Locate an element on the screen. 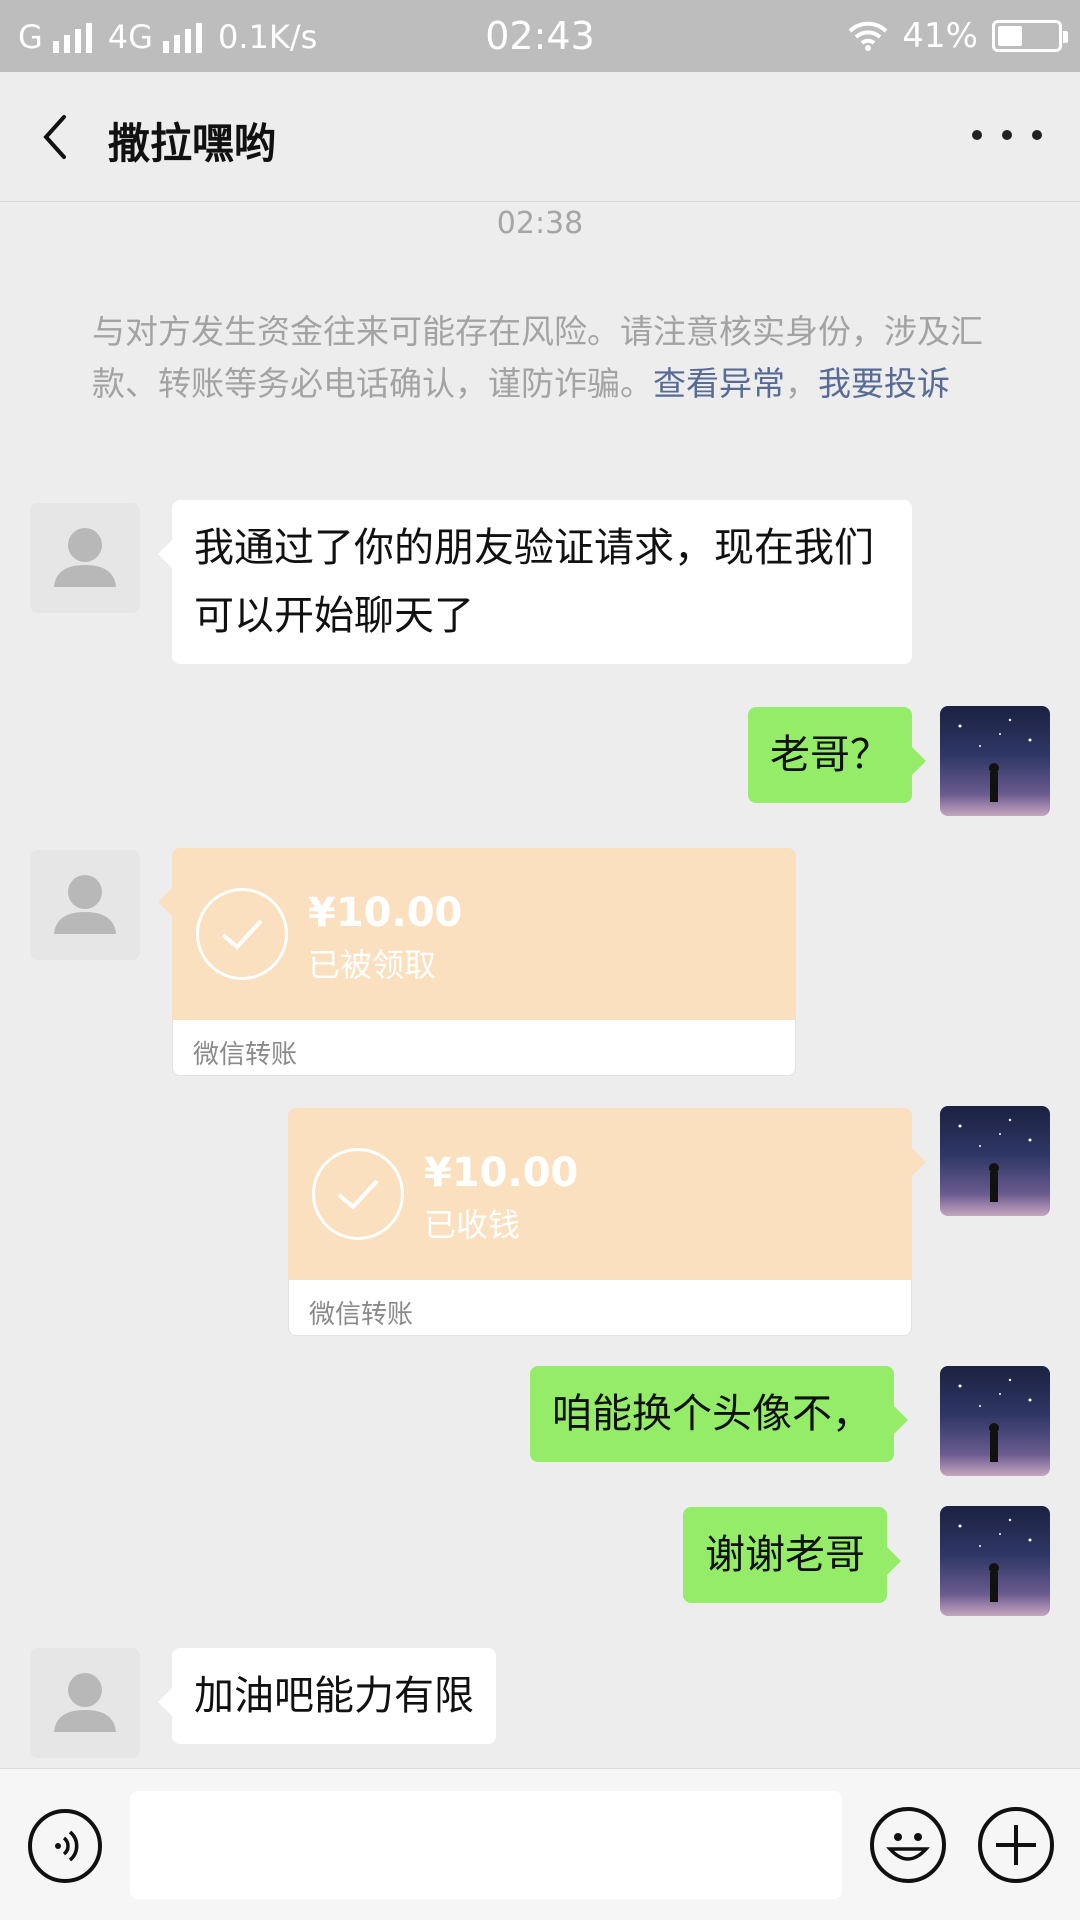 Image resolution: width=1080 pixels, height=1920 pixels. status-right: 41% is located at coordinates (958, 36).